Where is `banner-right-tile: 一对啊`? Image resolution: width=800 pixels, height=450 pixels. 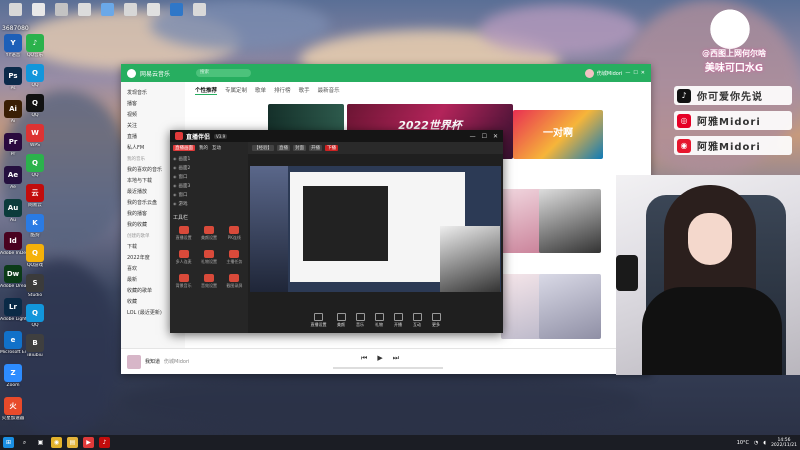
banner-right-tile: 一对啊 is located at coordinates (558, 134).